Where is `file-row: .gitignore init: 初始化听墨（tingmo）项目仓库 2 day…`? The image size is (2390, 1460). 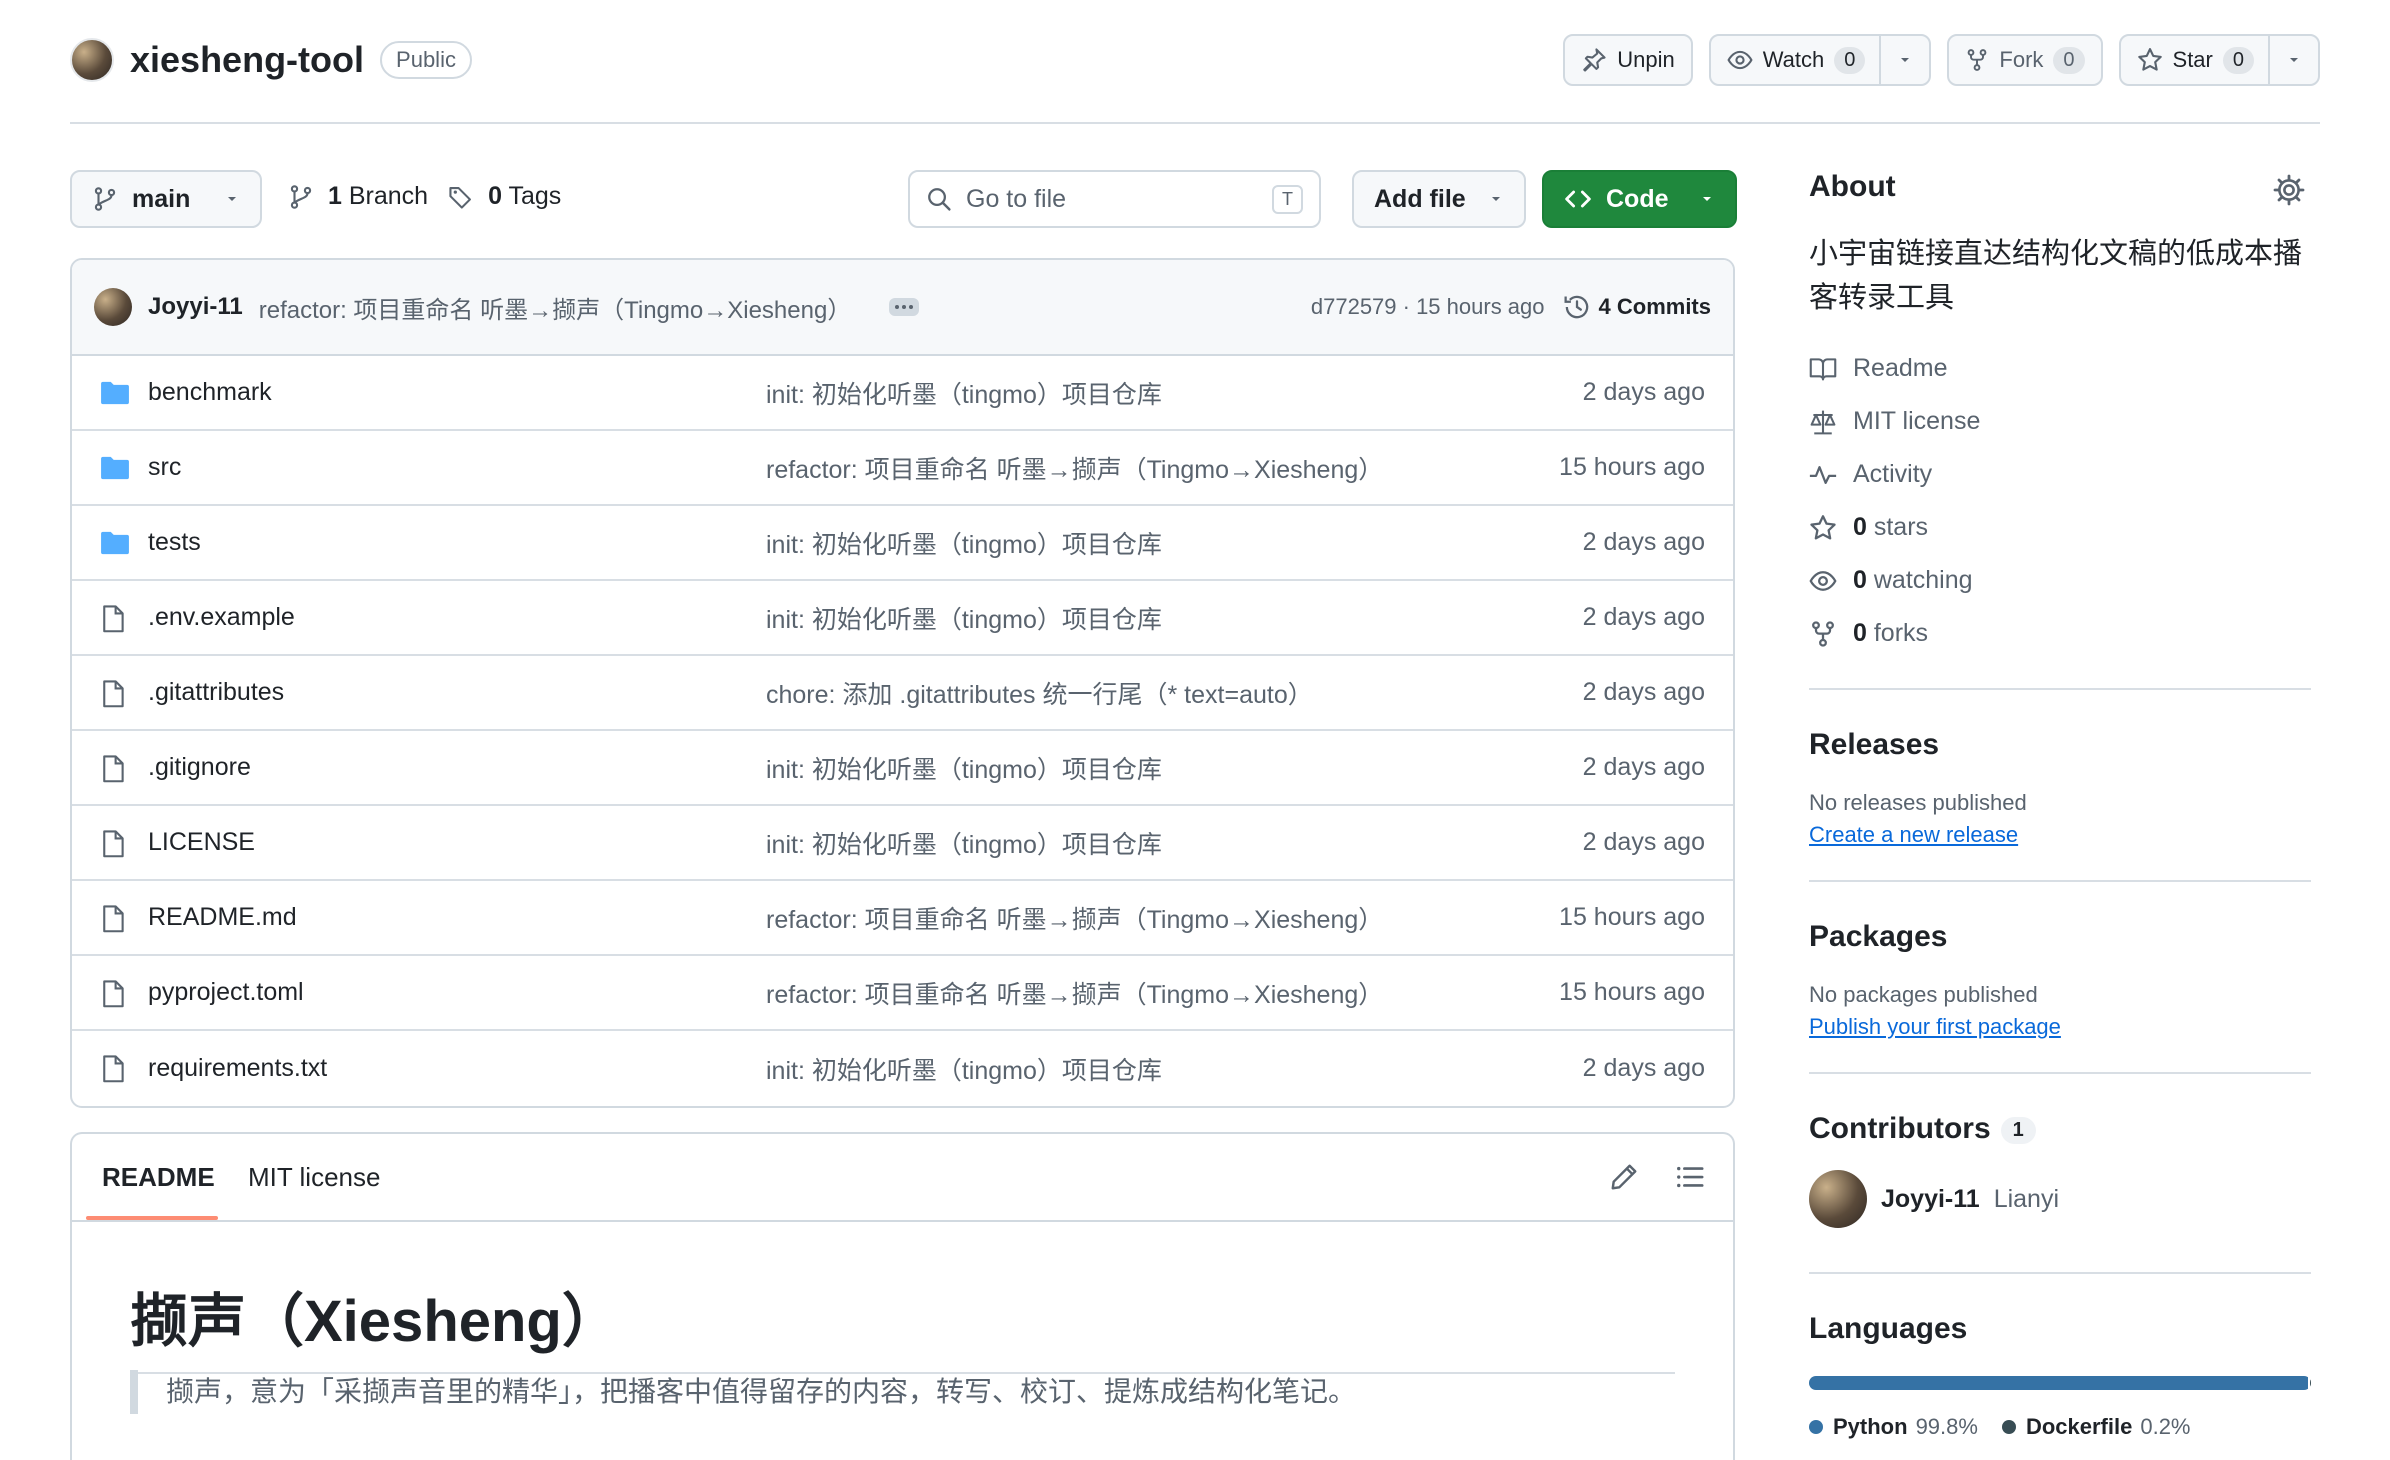 file-row: .gitignore init: 初始化听墨（tingmo）项目仓库 2 day… is located at coordinates (902, 768).